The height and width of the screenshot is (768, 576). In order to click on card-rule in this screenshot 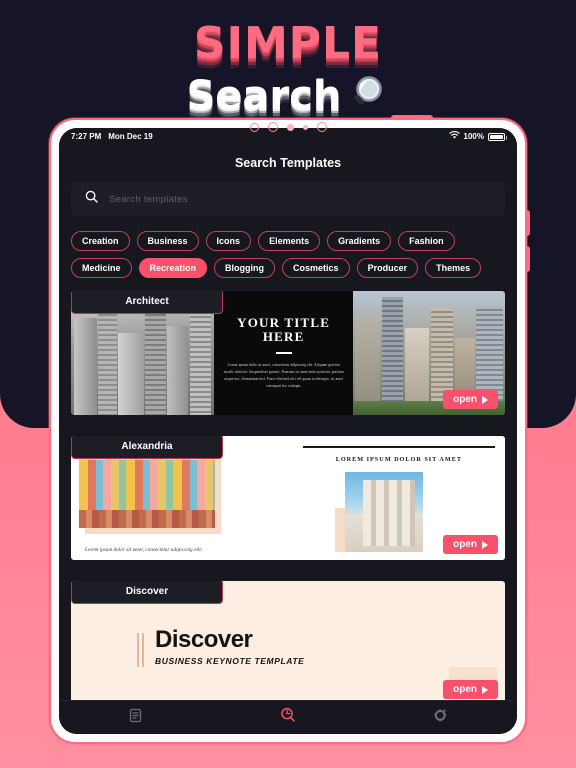, I will do `click(398, 447)`.